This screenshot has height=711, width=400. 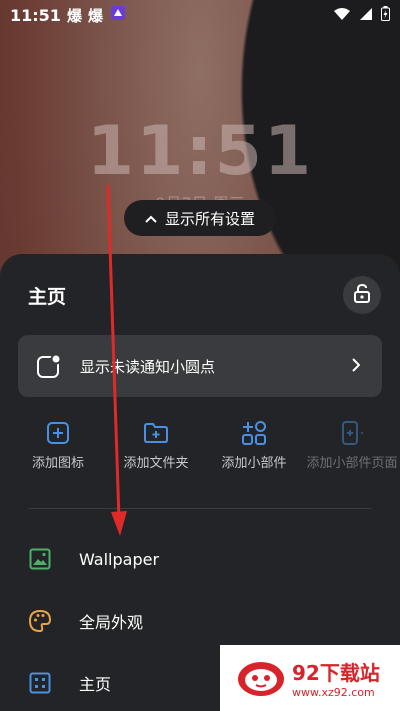 I want to click on add-page-icon, so click(x=351, y=433).